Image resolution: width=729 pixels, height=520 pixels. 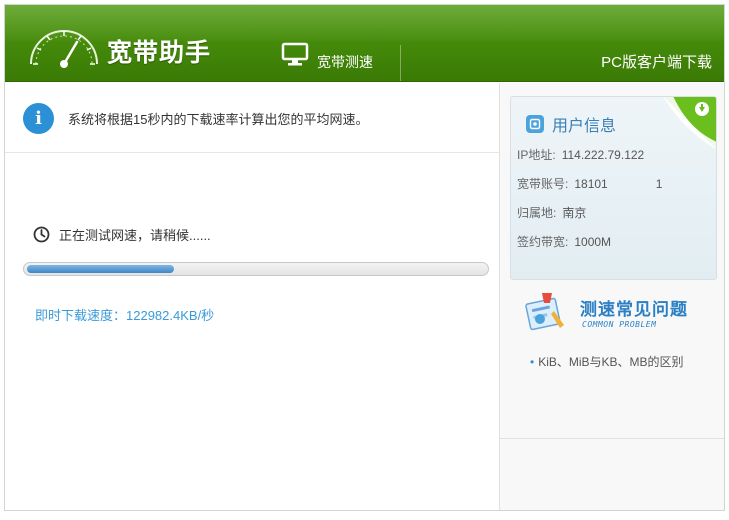 I want to click on info-label-location: 归属地:, so click(x=537, y=213).